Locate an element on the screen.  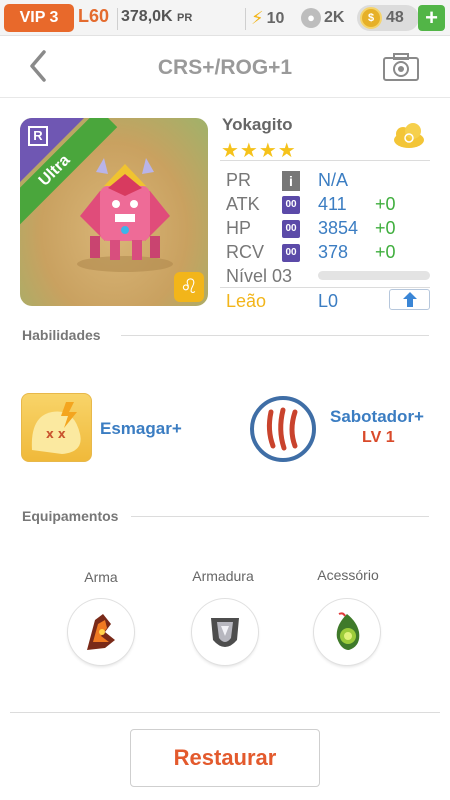
energy-counter: ⚡ 10 is located at coordinates (267, 18).